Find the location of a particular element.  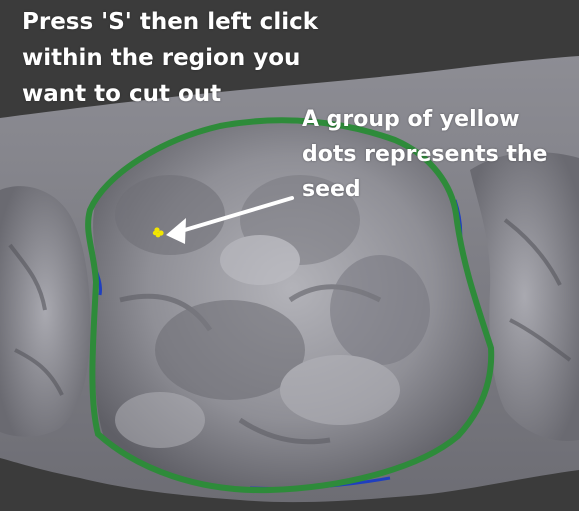

instruction-line-3: want to cut out is located at coordinates (122, 94).